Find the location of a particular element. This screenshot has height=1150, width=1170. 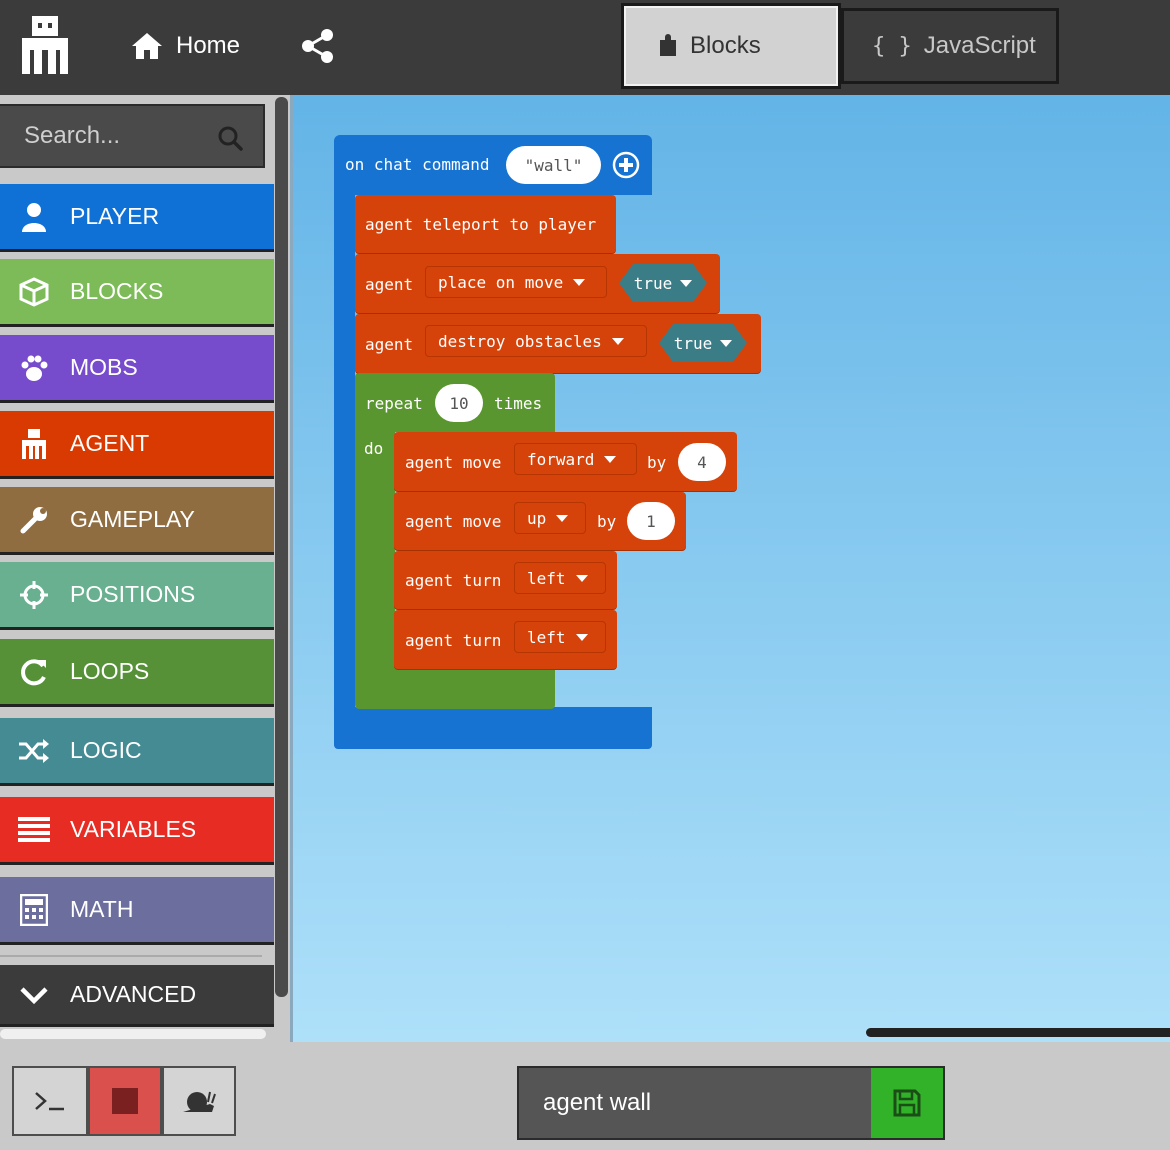

snail-icon is located at coordinates (199, 1101).